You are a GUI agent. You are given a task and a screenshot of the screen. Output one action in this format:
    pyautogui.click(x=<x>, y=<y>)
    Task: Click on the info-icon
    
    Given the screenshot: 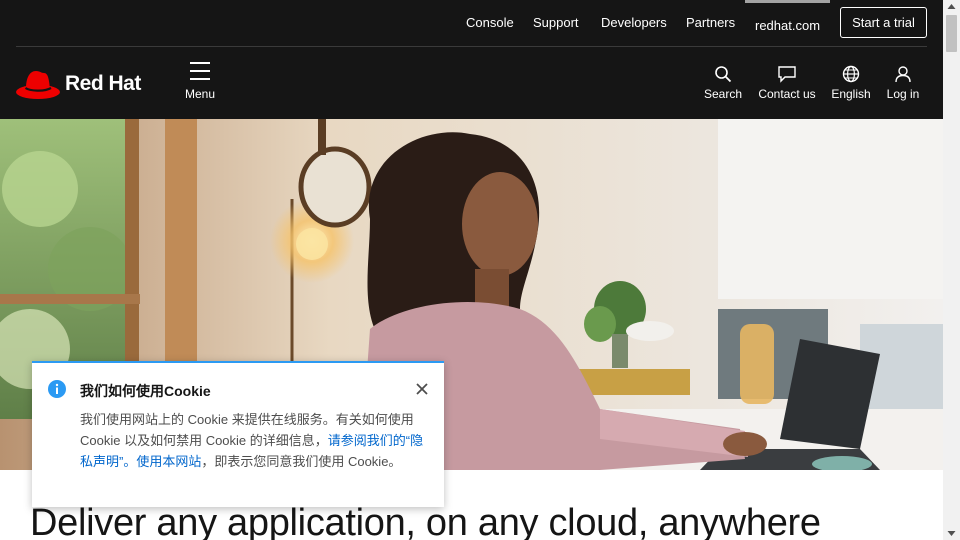 What is the action you would take?
    pyautogui.click(x=57, y=389)
    